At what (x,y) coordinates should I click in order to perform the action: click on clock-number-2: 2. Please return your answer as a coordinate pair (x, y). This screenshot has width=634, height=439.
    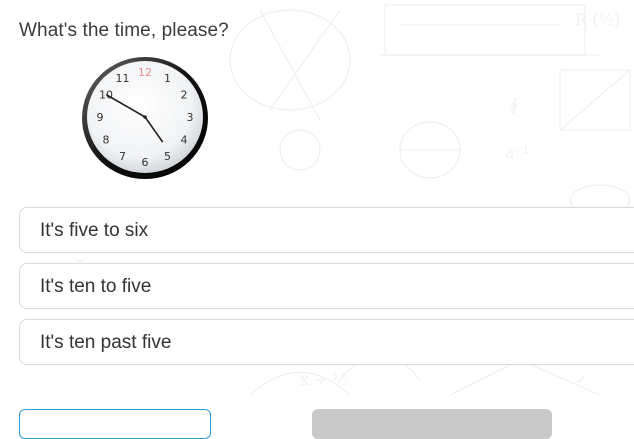
    Looking at the image, I should click on (184, 95).